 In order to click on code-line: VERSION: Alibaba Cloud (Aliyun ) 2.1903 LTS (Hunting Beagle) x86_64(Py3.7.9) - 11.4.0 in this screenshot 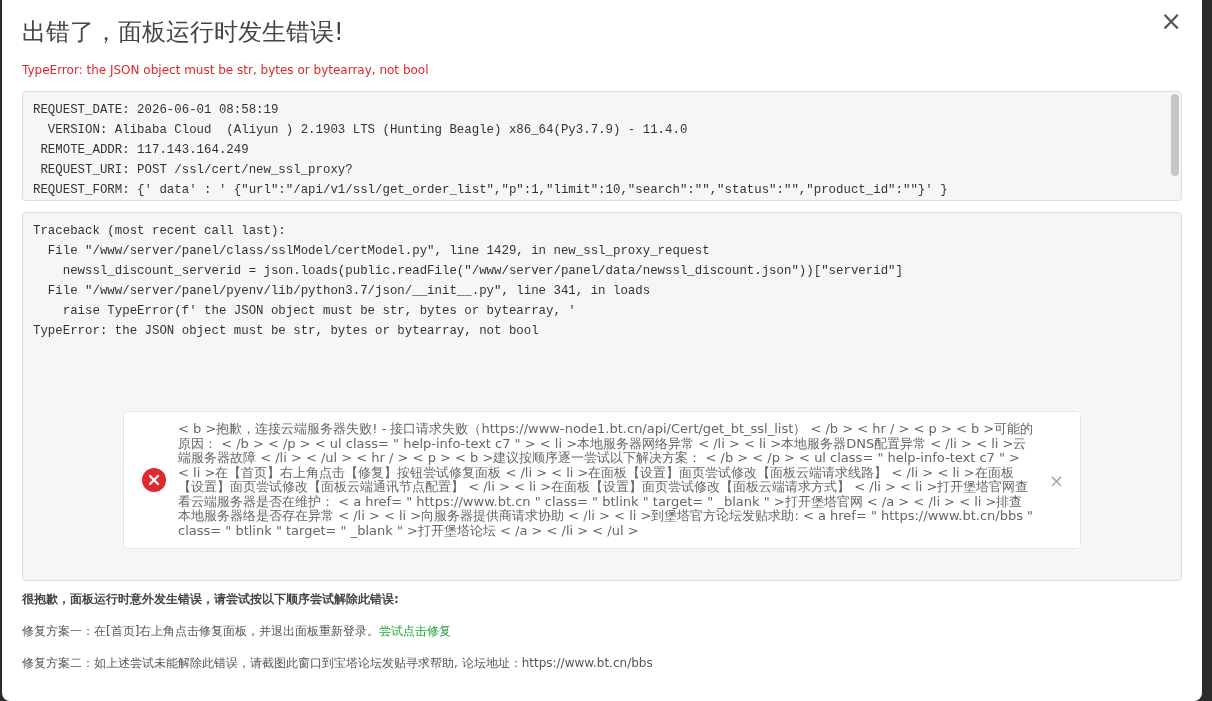, I will do `click(367, 130)`.